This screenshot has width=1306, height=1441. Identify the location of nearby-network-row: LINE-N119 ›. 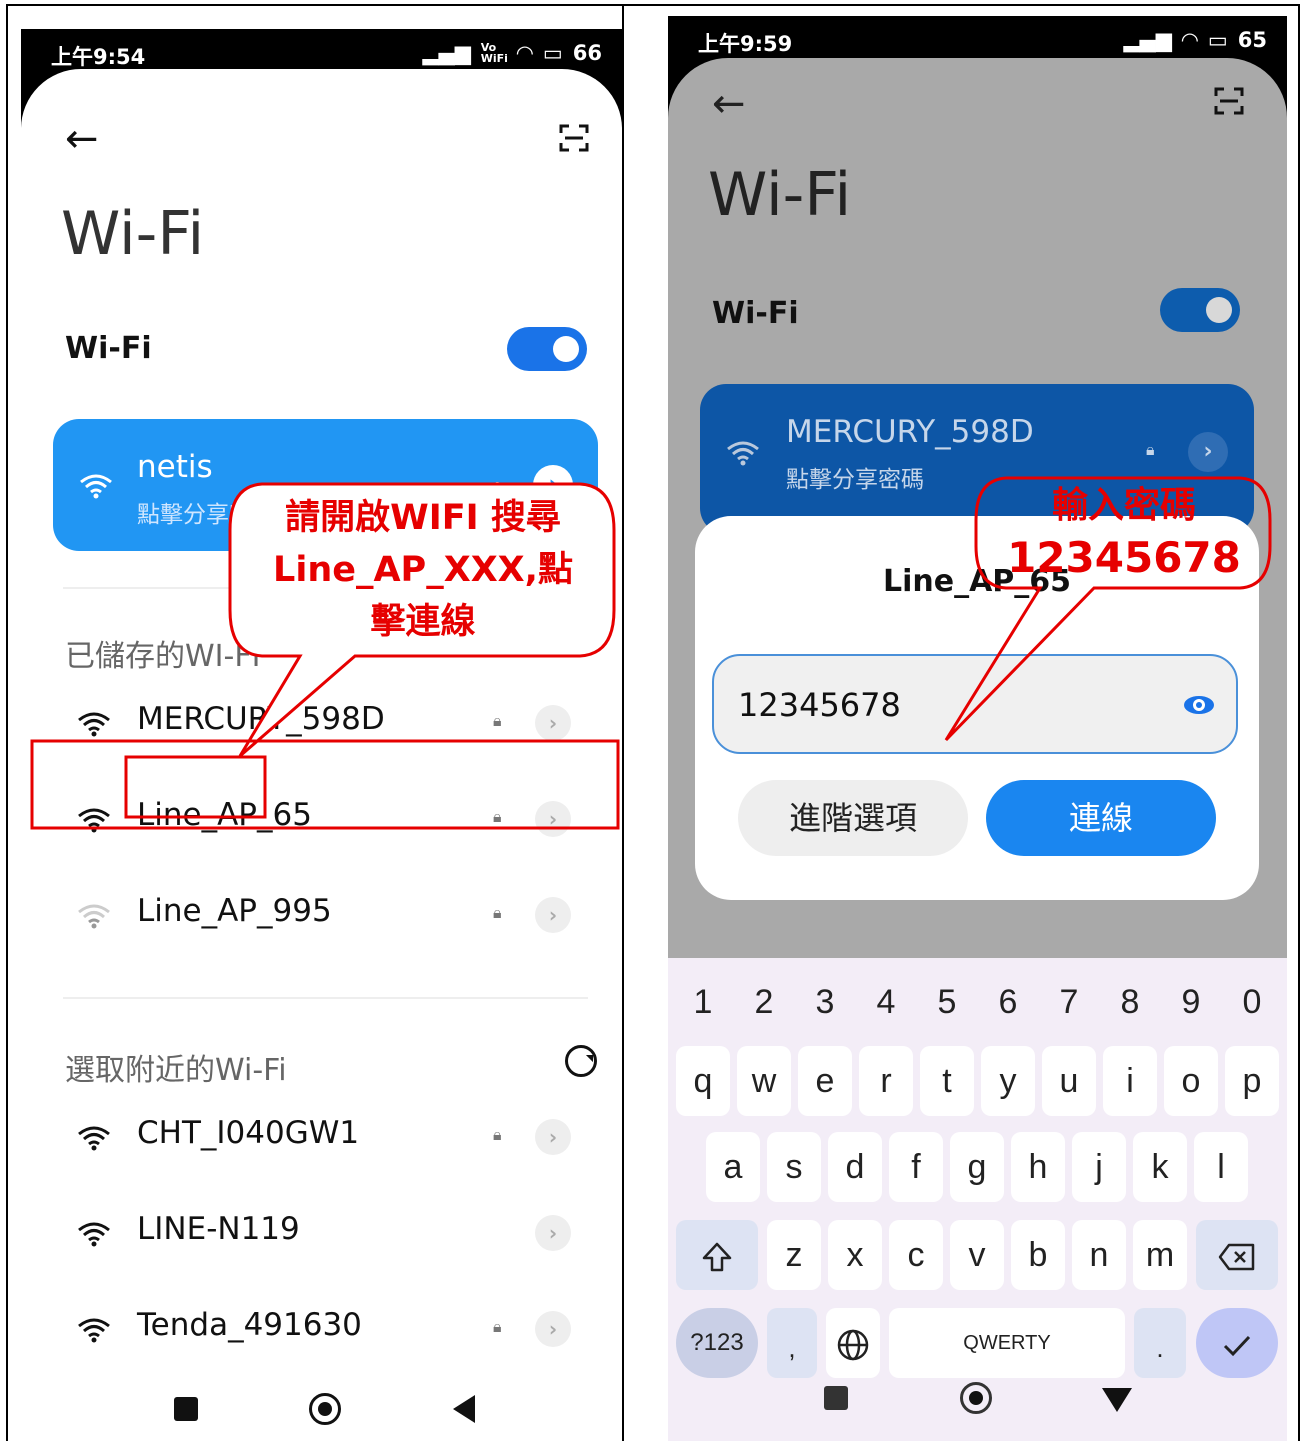
(321, 1233).